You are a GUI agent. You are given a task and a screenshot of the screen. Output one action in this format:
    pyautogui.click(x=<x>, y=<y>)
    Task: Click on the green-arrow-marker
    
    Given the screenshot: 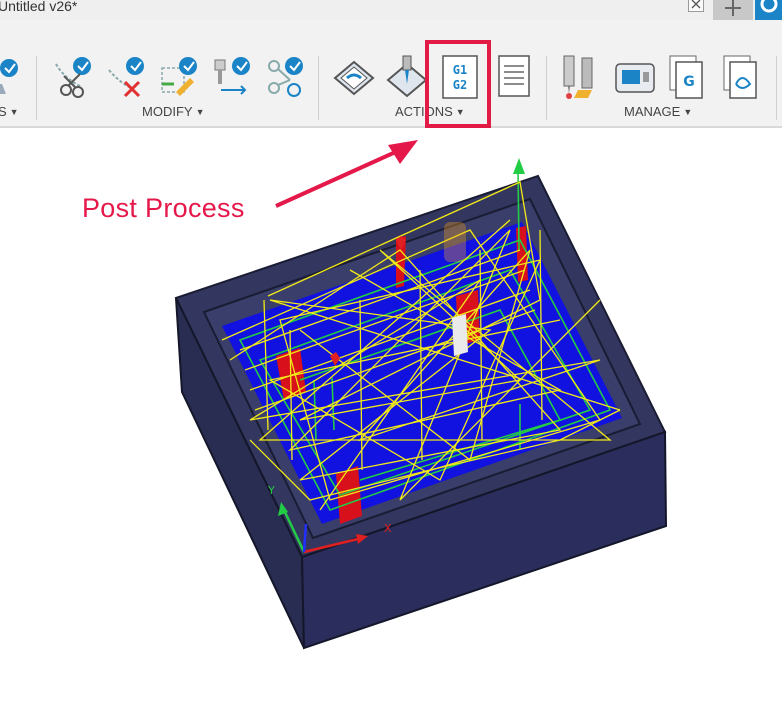 What is the action you would take?
    pyautogui.click(x=519, y=166)
    